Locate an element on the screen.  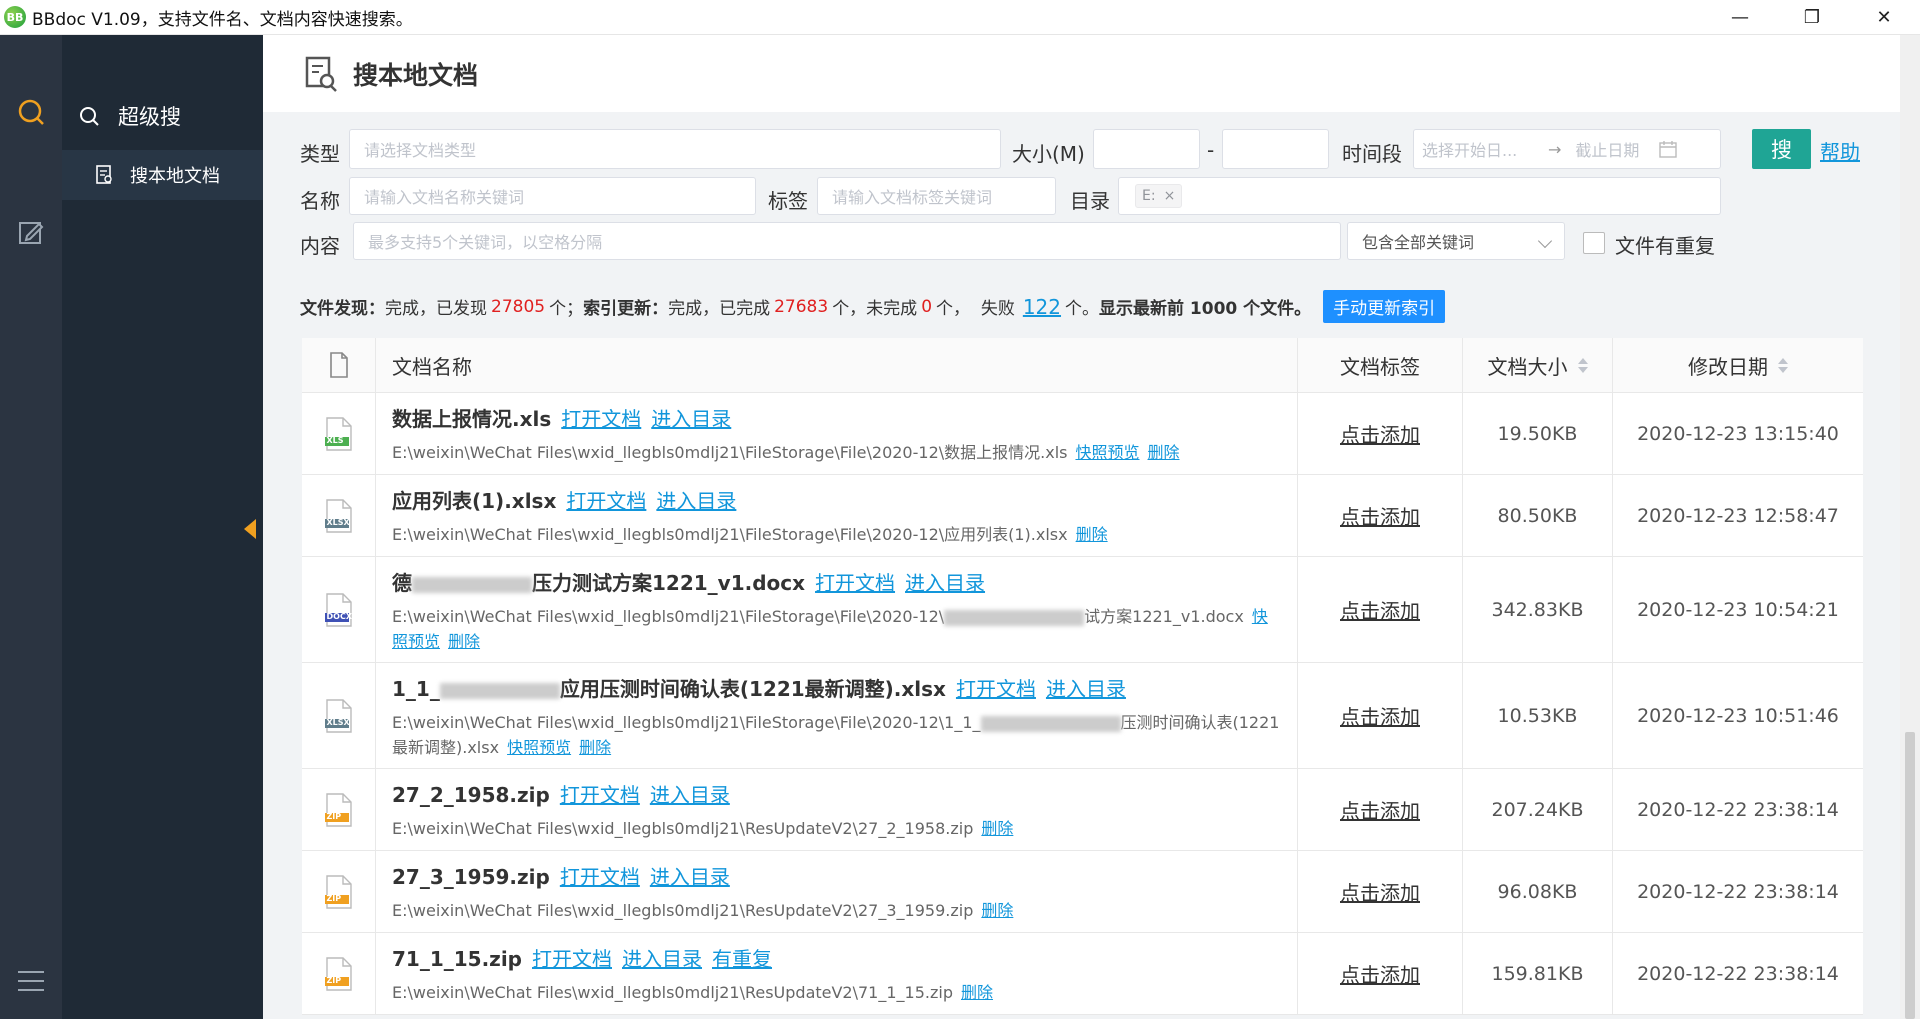
date-end-placeholder: 截止日期 is located at coordinates (1607, 149).